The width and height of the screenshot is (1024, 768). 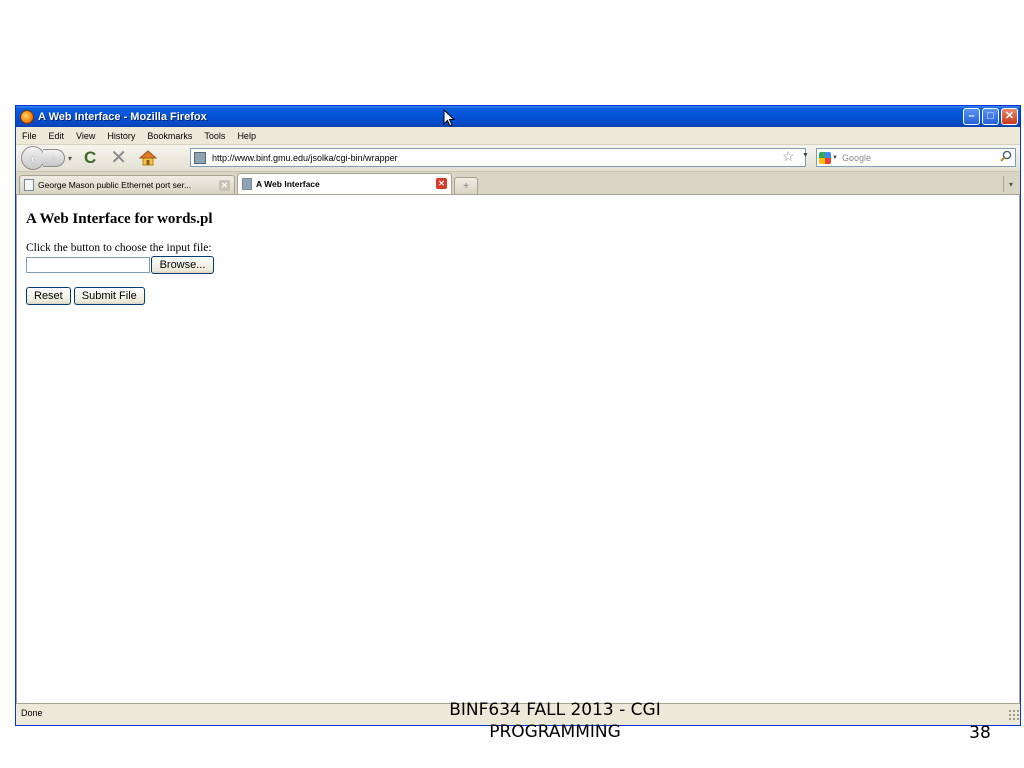 What do you see at coordinates (27, 116) in the screenshot?
I see `firefox-icon` at bounding box center [27, 116].